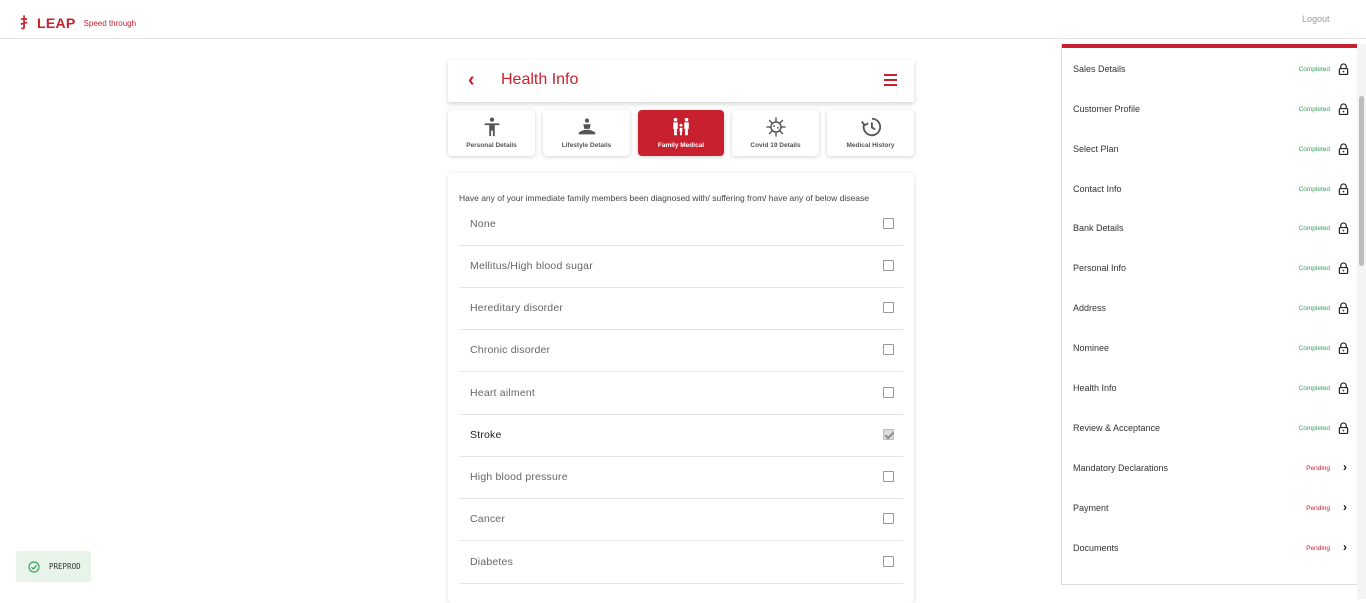 The image size is (1366, 603). I want to click on option-heart-ailment: Heart ailment, so click(681, 394).